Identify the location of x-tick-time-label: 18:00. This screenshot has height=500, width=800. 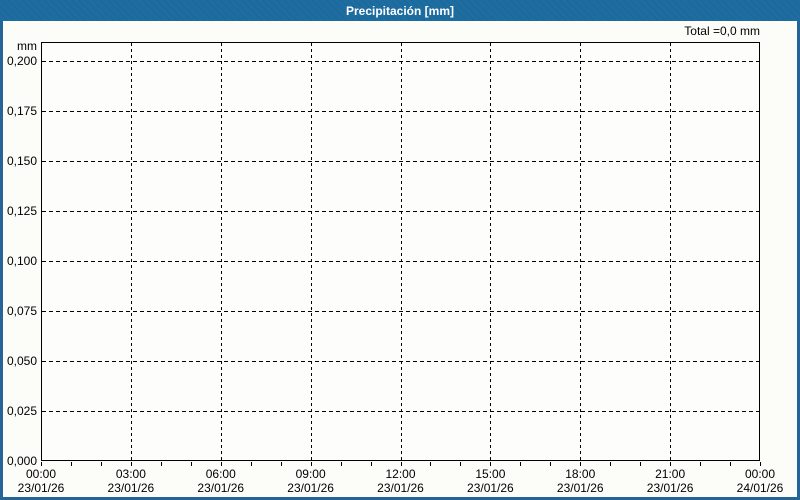
(580, 474).